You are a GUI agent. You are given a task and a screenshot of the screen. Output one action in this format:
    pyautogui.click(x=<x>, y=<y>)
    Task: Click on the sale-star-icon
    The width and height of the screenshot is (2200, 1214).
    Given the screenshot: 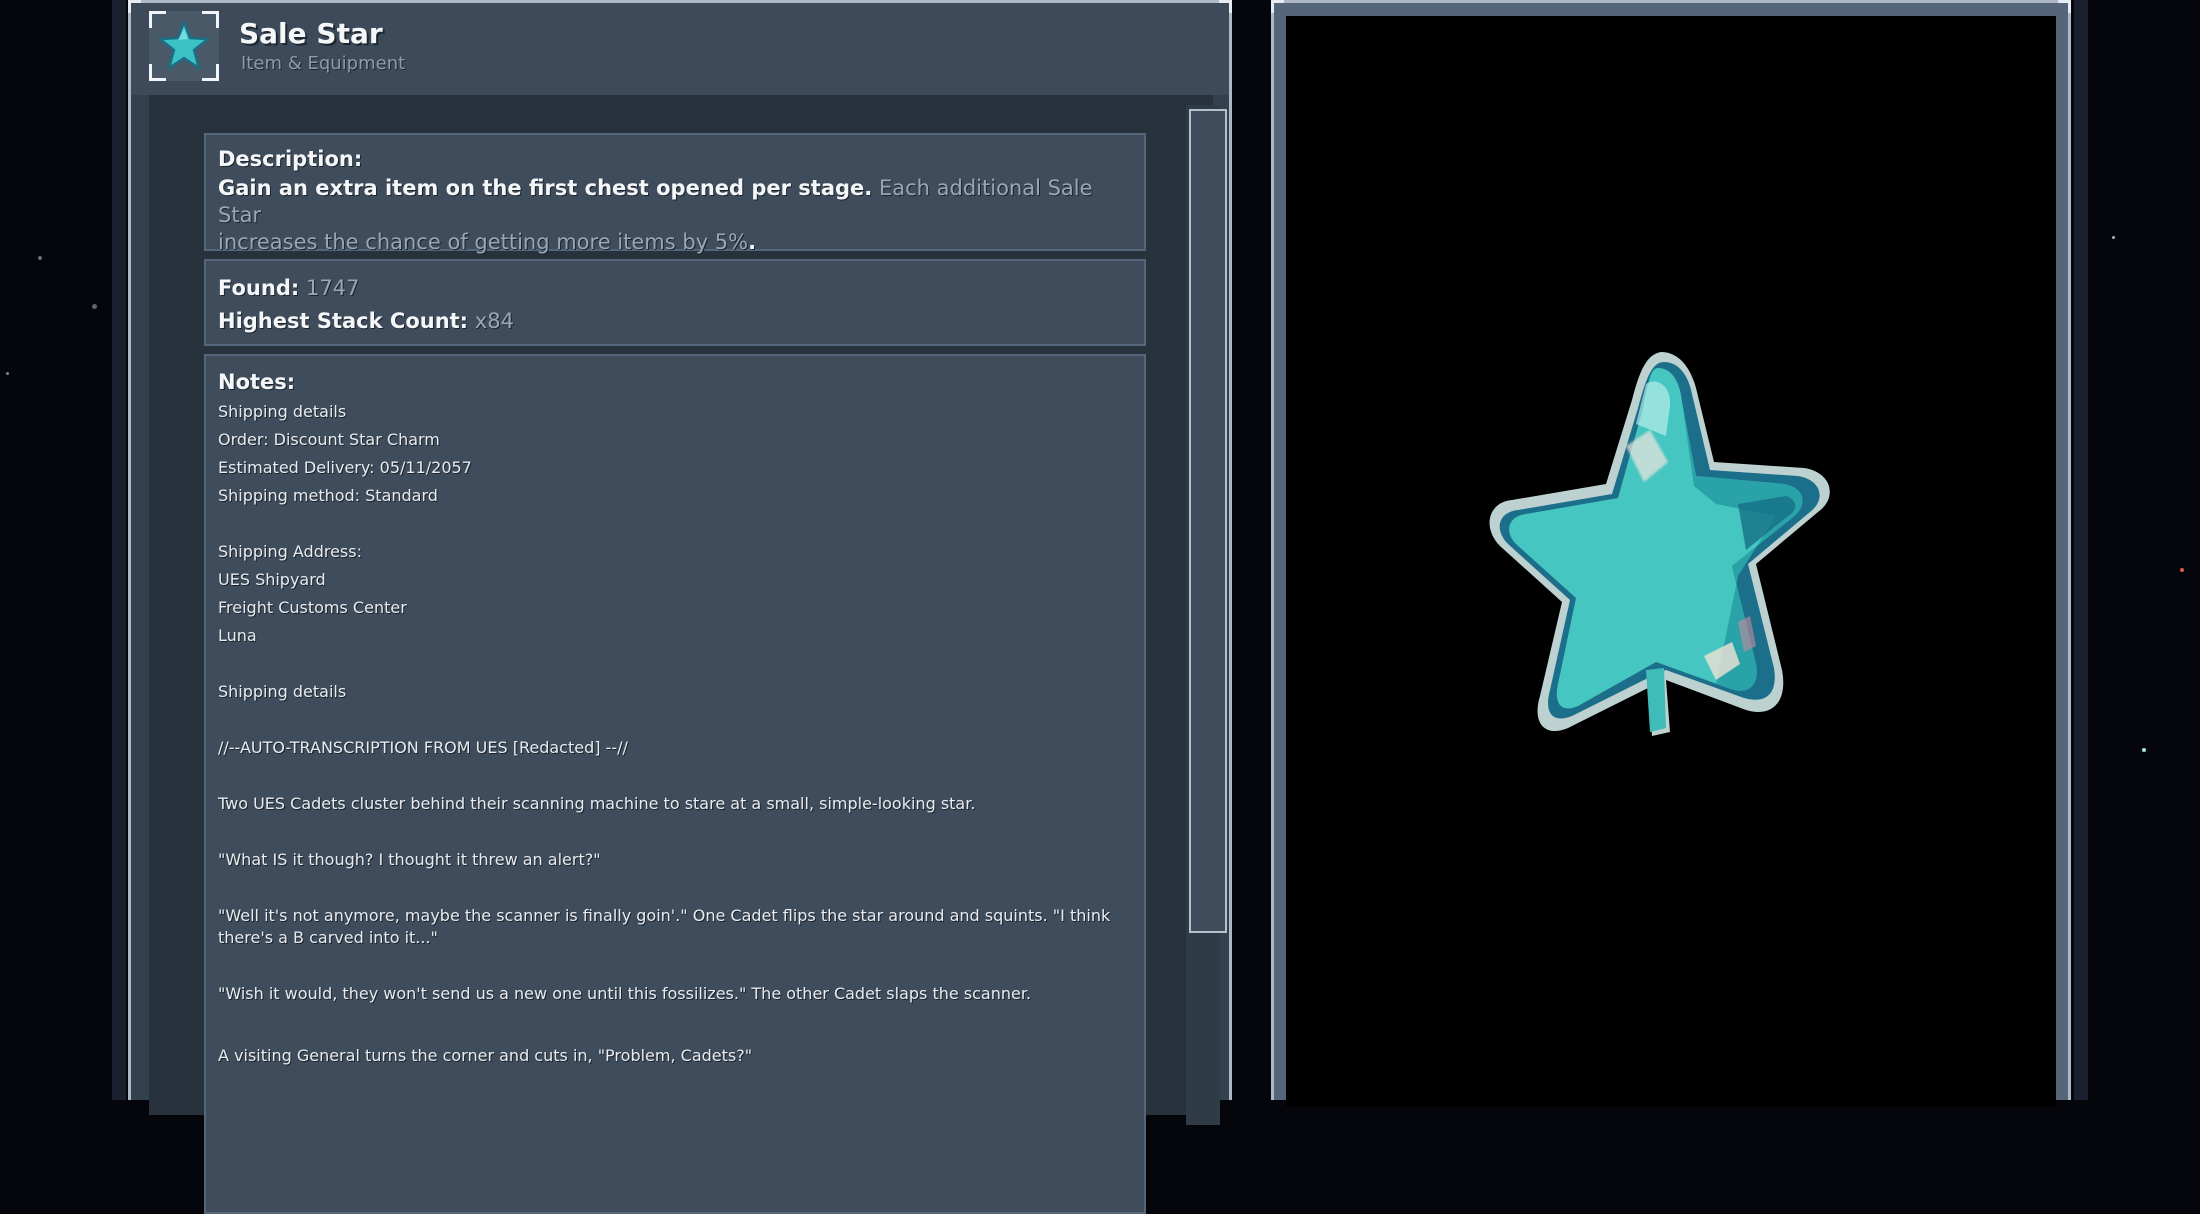 What is the action you would take?
    pyautogui.click(x=184, y=45)
    